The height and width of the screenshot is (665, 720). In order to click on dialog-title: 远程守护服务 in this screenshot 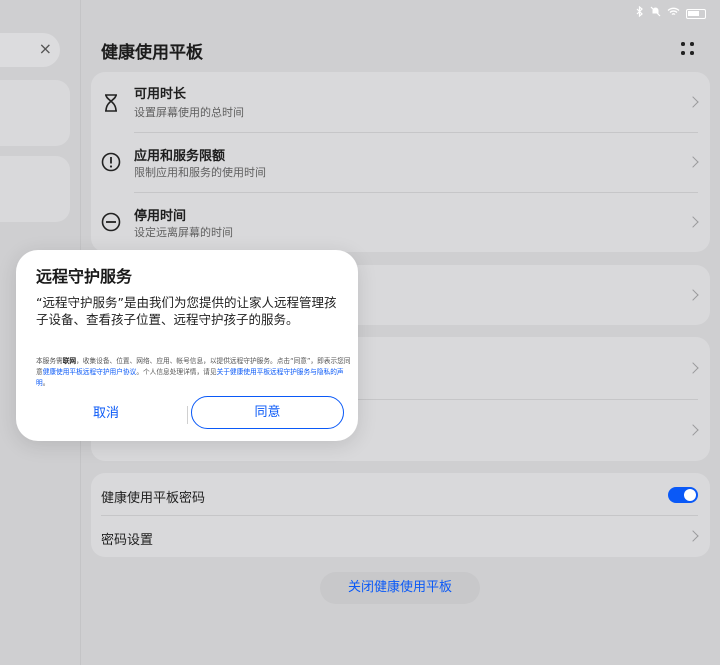, I will do `click(84, 276)`.